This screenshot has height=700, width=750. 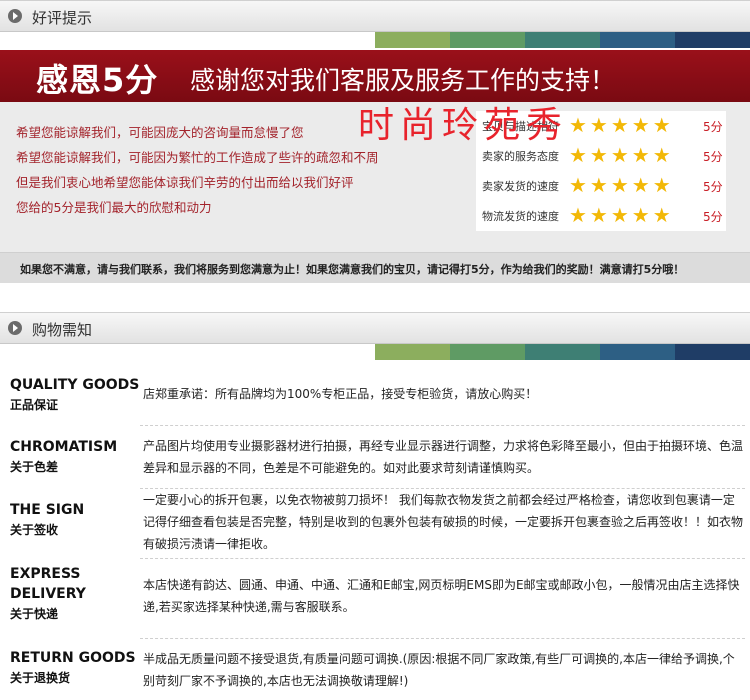 I want to click on review-section-title: 好评提示, so click(x=62, y=18).